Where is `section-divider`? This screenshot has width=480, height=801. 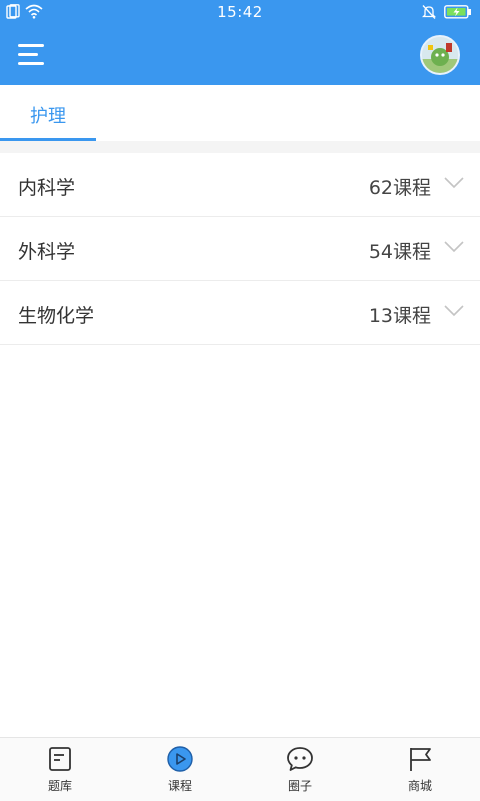
section-divider is located at coordinates (240, 147).